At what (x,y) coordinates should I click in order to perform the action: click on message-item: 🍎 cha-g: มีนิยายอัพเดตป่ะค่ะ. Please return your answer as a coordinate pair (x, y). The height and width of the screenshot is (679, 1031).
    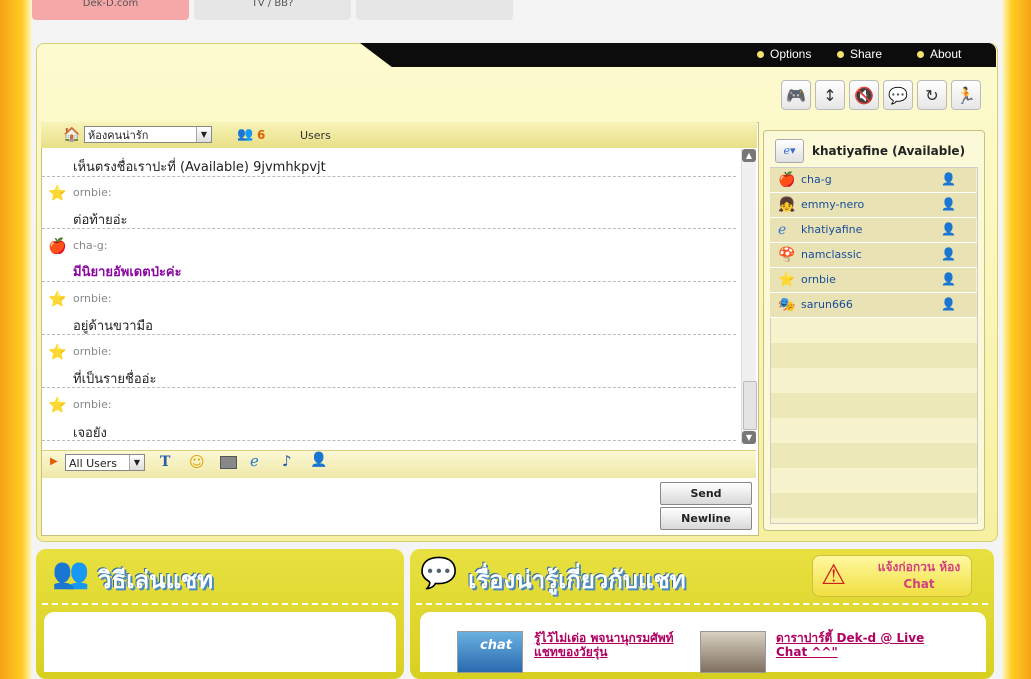
    Looking at the image, I should click on (389, 255).